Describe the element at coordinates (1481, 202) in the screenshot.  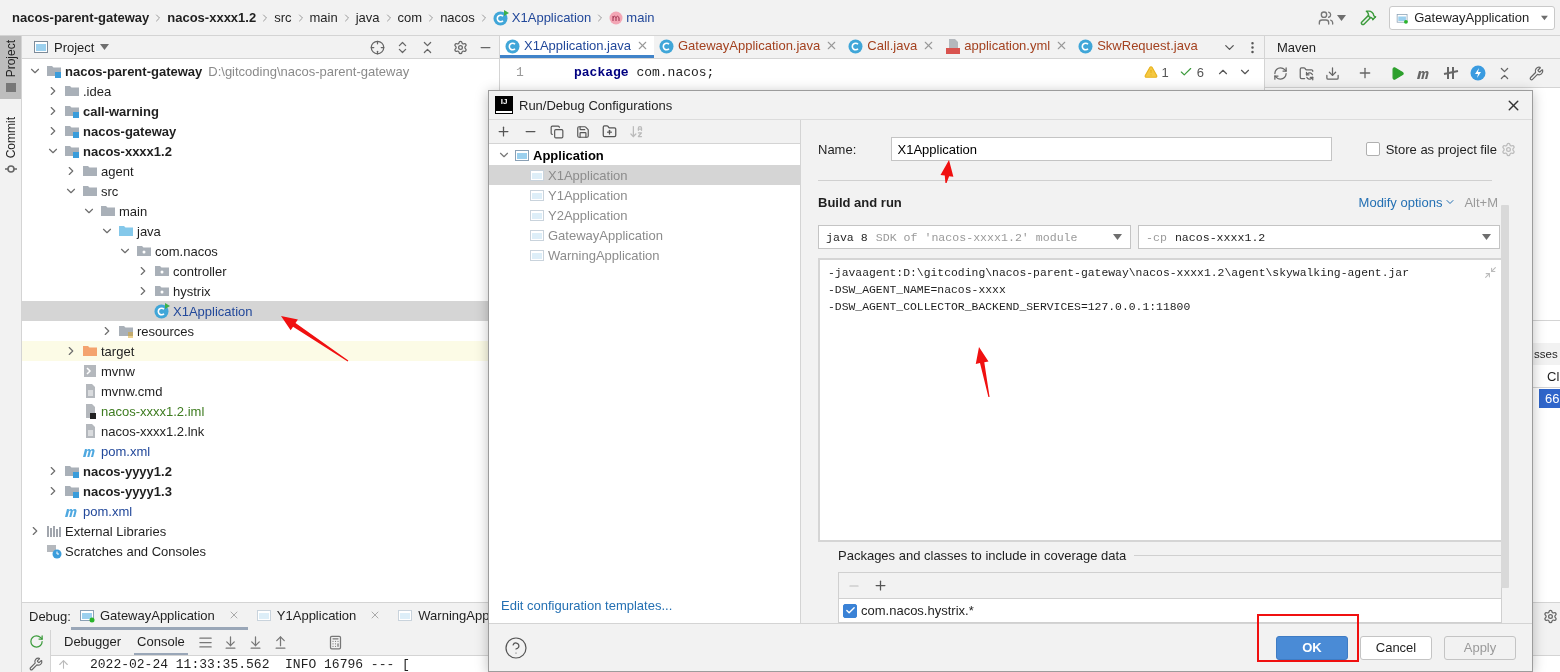
I see `shortcut-hint: Alt+M` at that location.